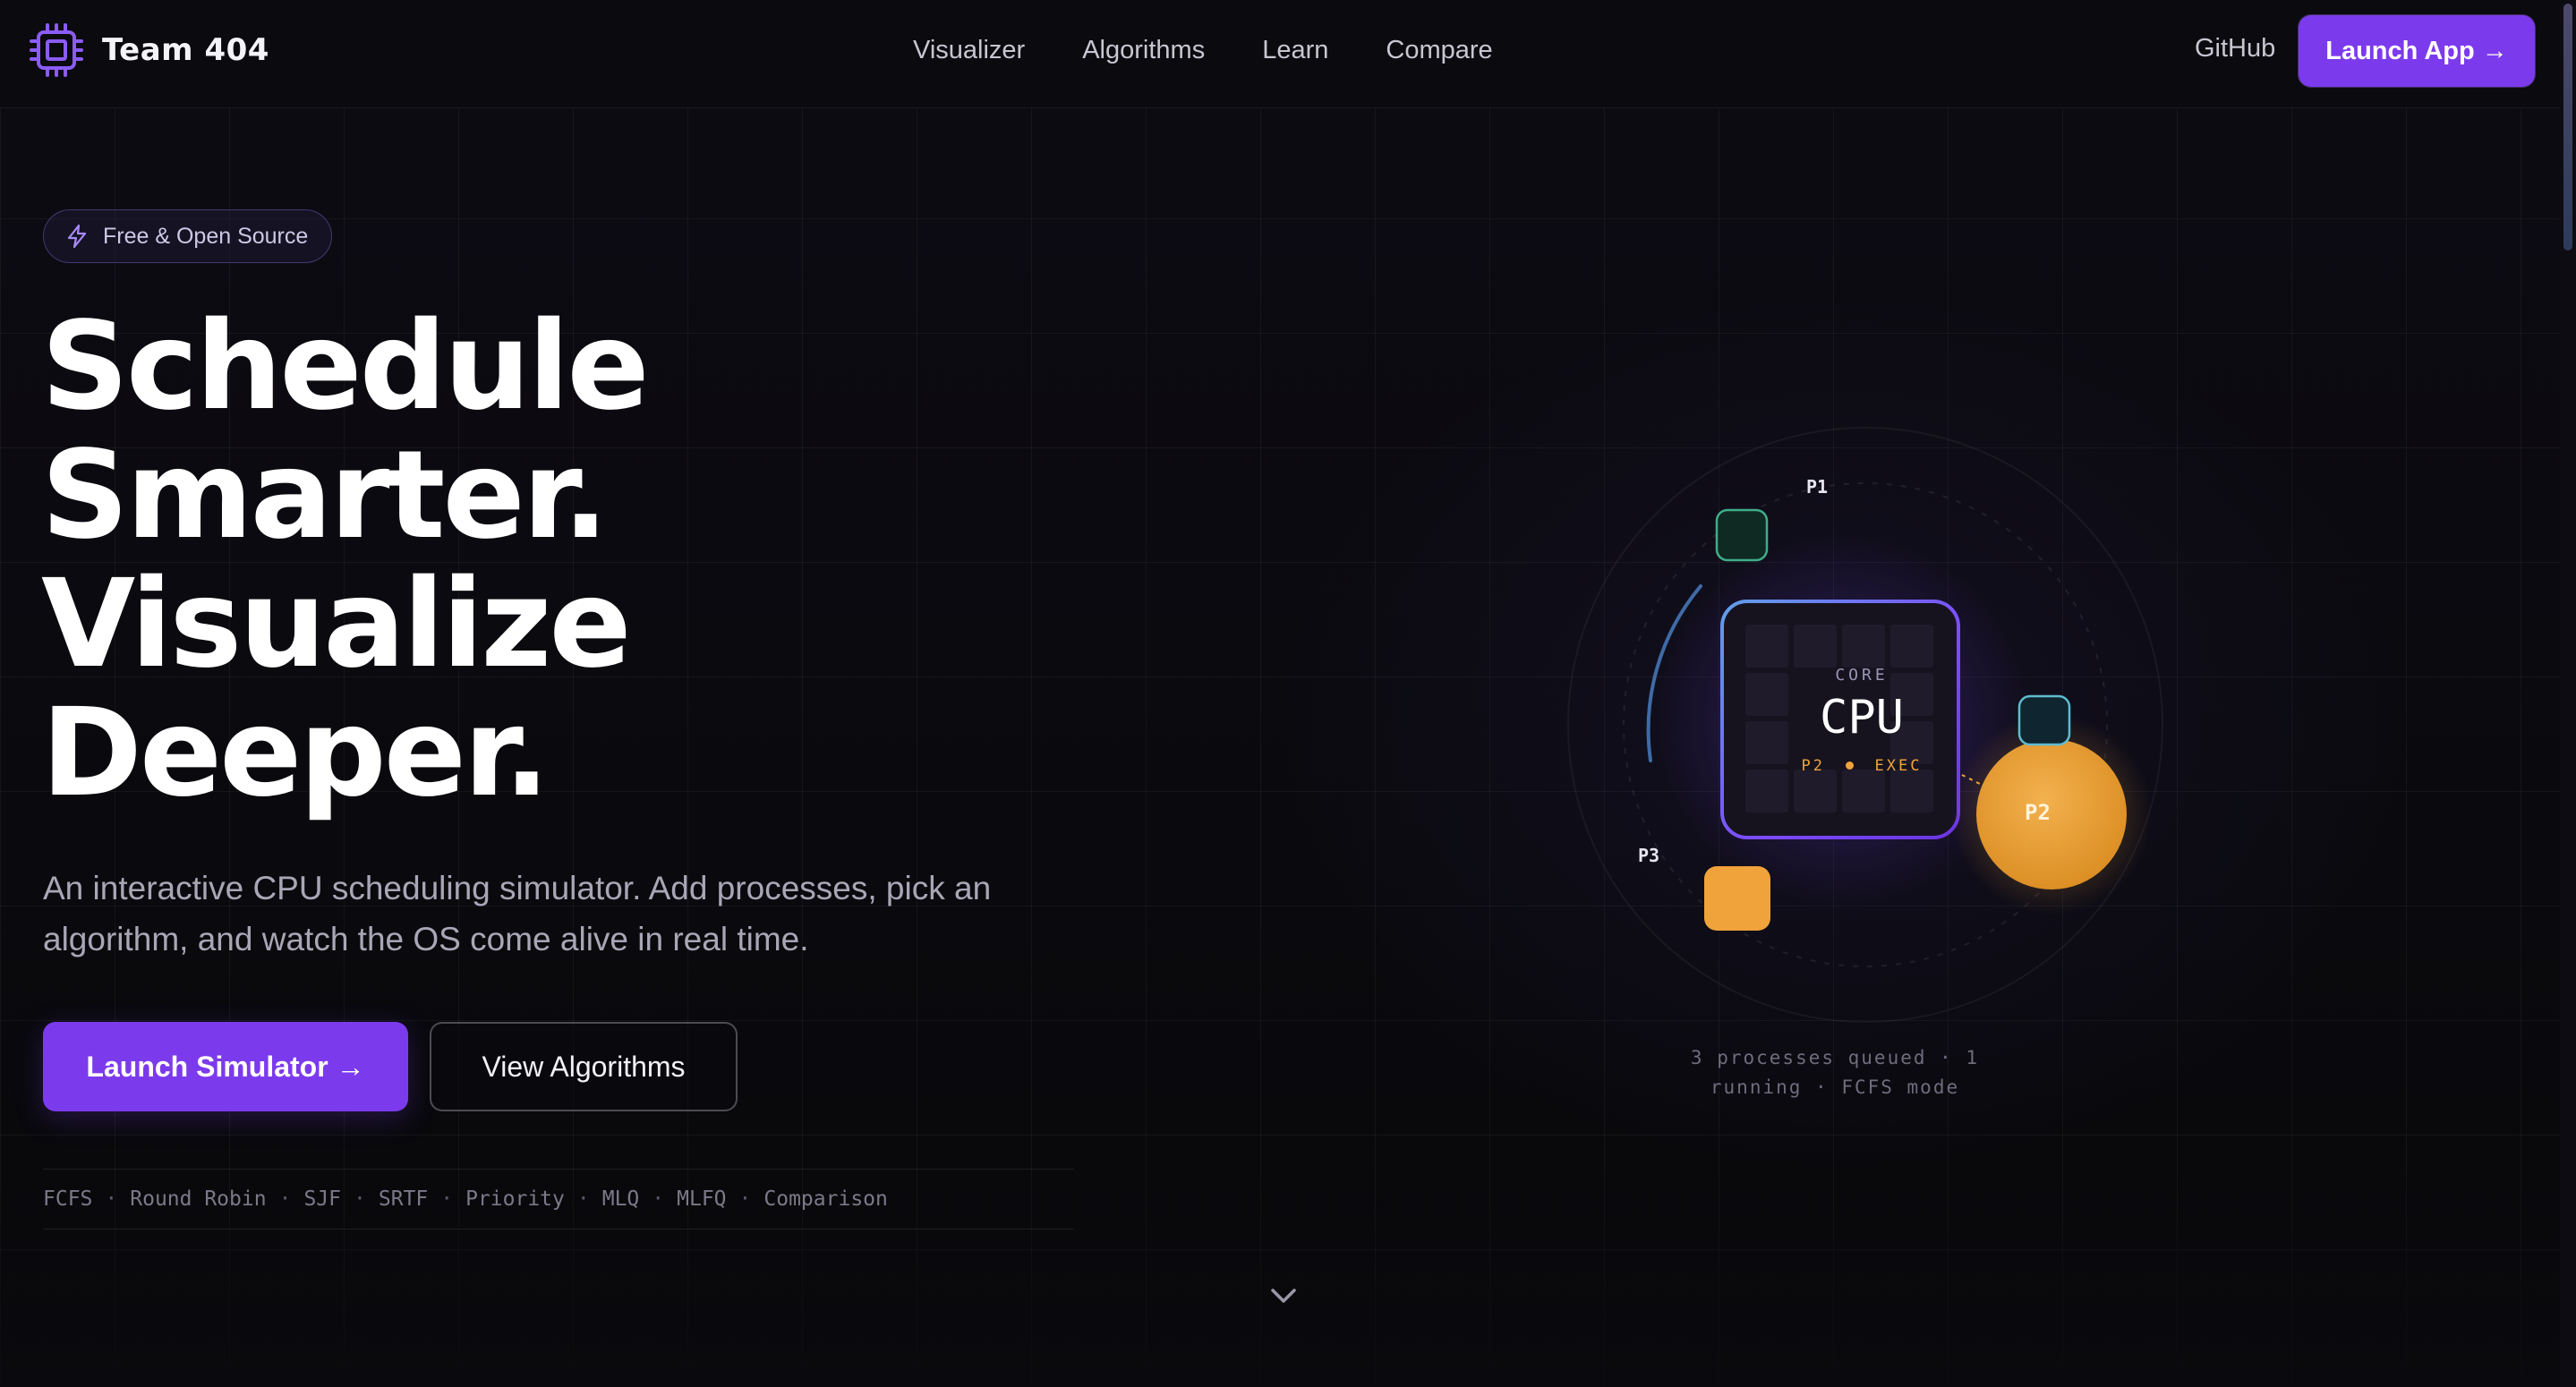 This screenshot has width=2576, height=1387. Describe the element at coordinates (702, 1199) in the screenshot. I see `algorithm-item-mlfq: MLFQ` at that location.